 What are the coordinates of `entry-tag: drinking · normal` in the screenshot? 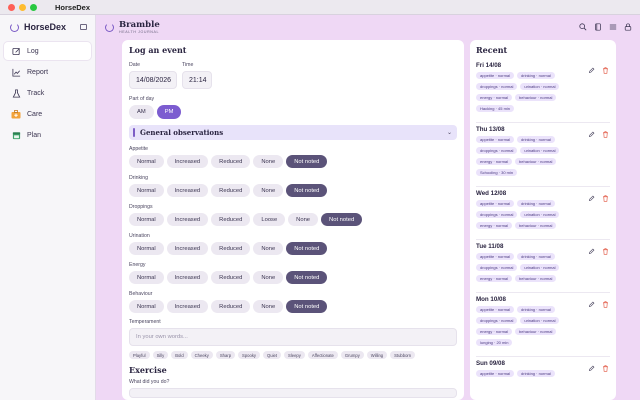 It's located at (536, 139).